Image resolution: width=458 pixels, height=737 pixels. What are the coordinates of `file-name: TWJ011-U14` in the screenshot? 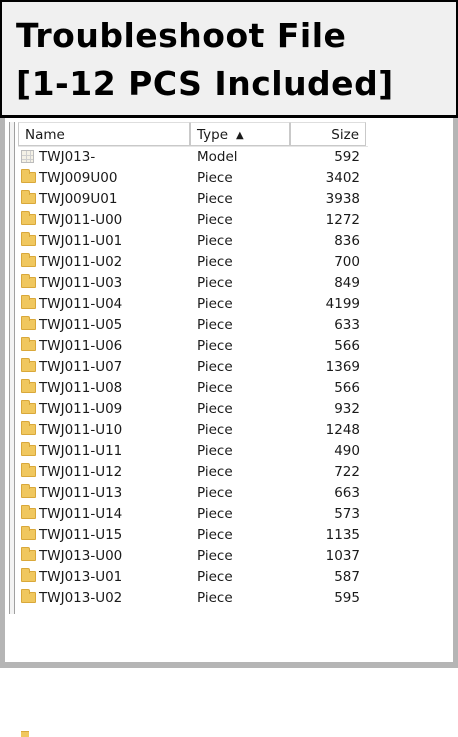 It's located at (81, 514).